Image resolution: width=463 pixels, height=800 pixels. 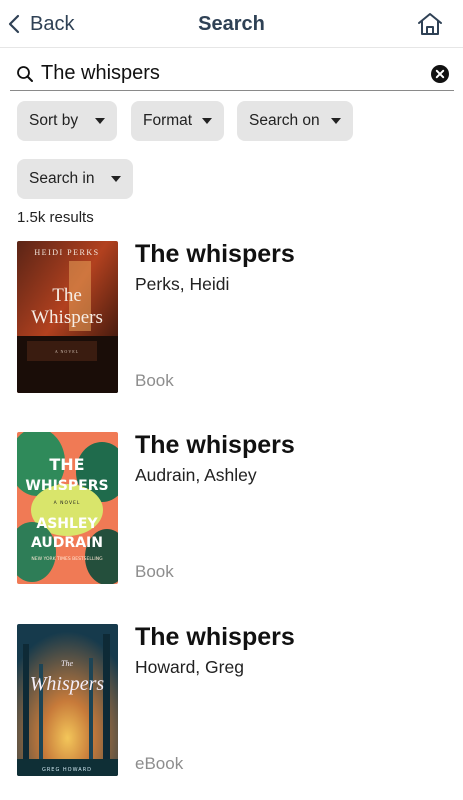 I want to click on cover-author-line2: AUDRAIN, so click(x=67, y=543).